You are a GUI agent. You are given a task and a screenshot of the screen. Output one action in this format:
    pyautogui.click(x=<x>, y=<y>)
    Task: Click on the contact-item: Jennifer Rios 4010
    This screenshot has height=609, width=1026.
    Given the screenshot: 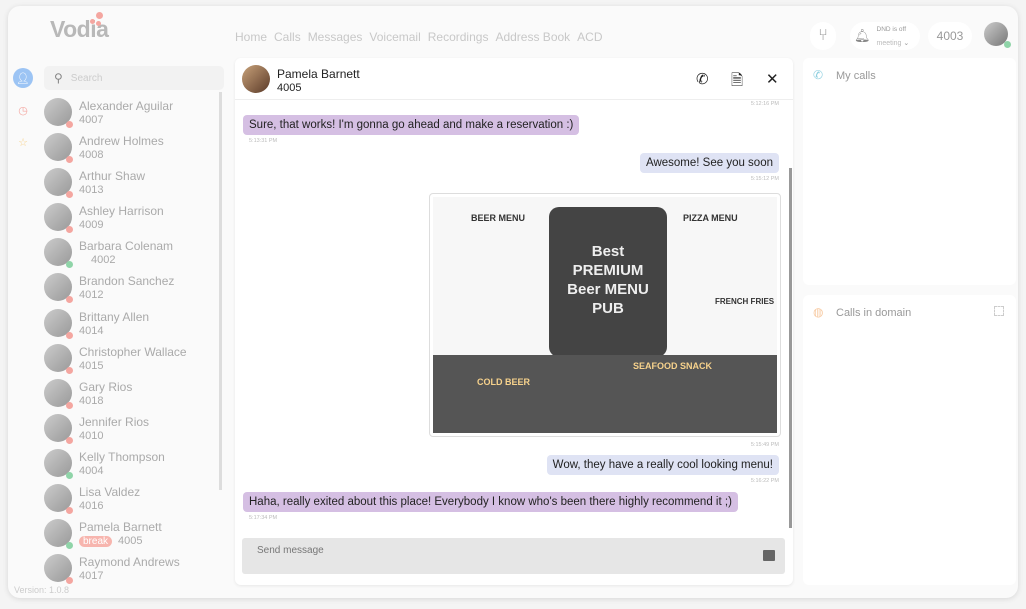 What is the action you would take?
    pyautogui.click(x=132, y=429)
    